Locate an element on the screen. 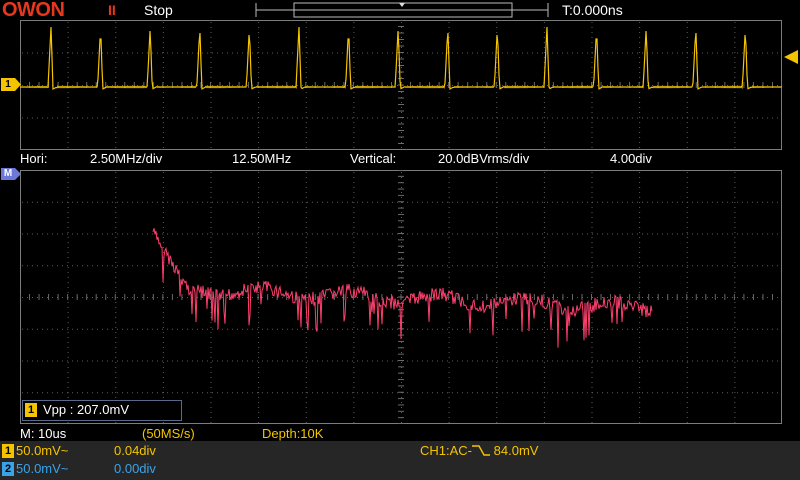 Image resolution: width=800 pixels, height=480 pixels. trigger-level: 84.0mV is located at coordinates (516, 450).